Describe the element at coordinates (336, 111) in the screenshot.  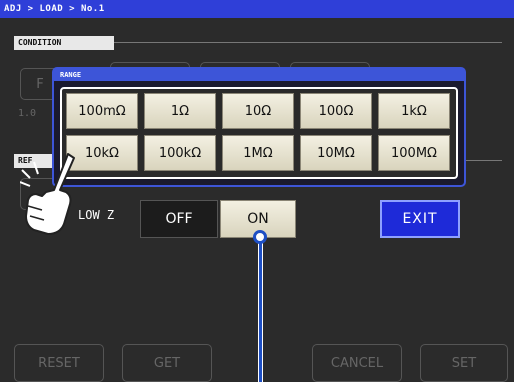
I see `range-button-100ohm: 100Ω` at that location.